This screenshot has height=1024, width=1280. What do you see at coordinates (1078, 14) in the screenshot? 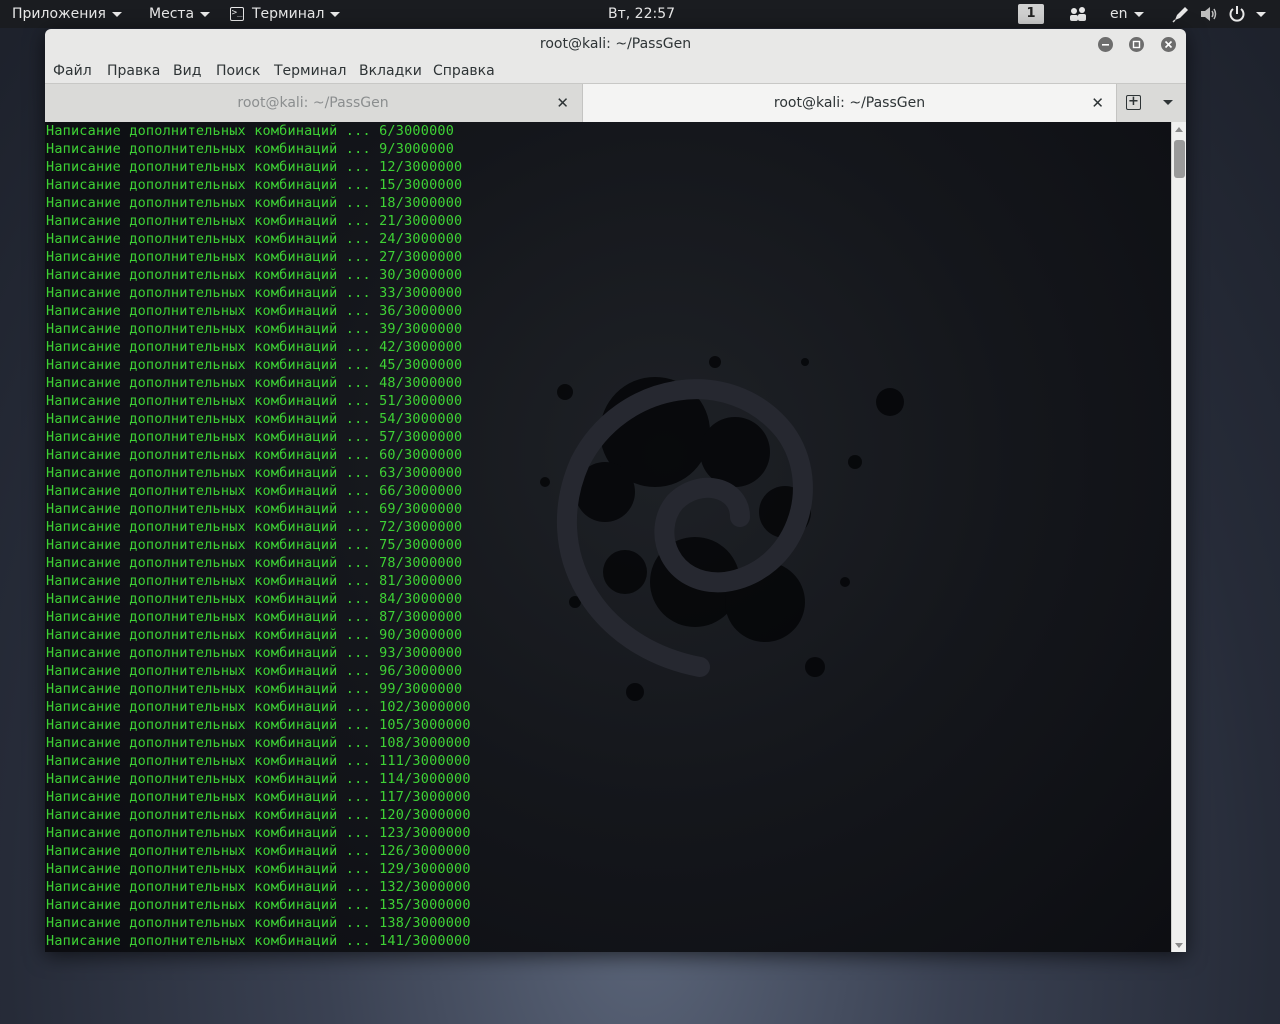
I see `people-icon` at bounding box center [1078, 14].